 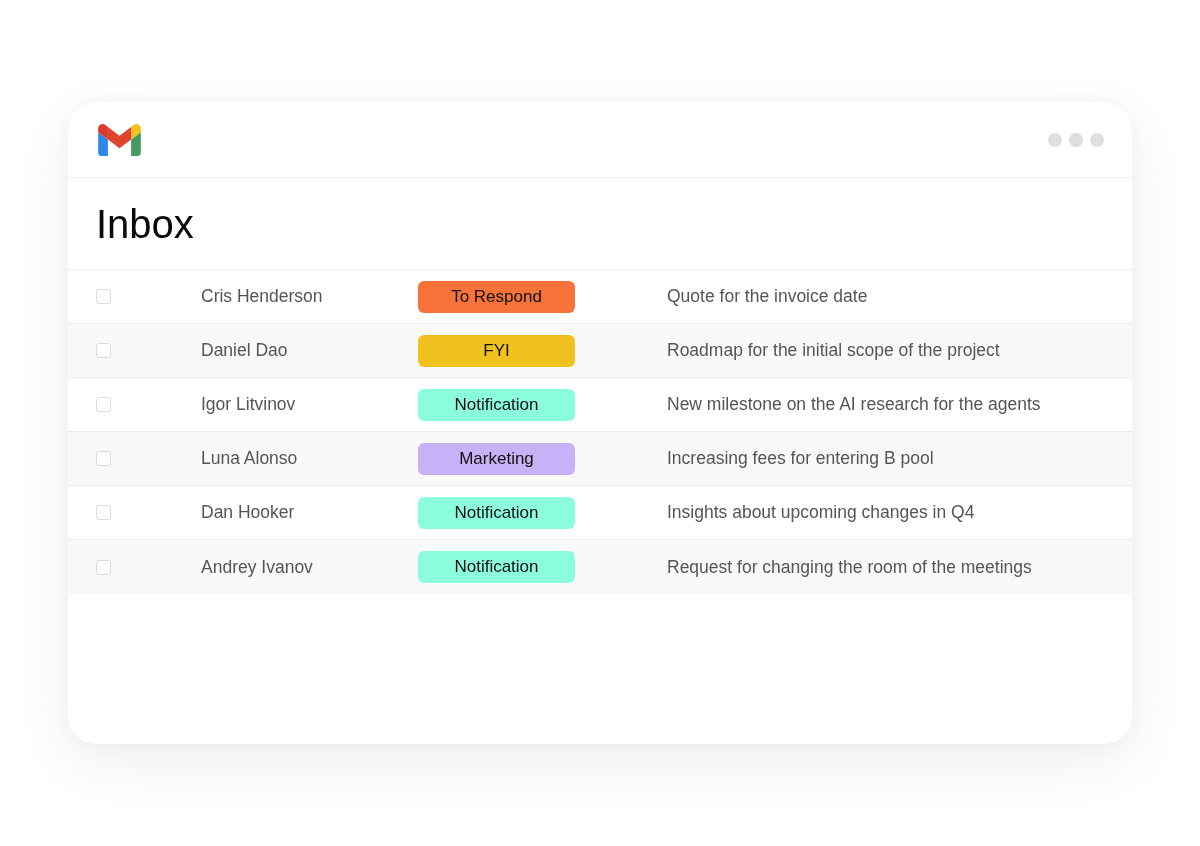 What do you see at coordinates (600, 351) in the screenshot?
I see `email-row: Daniel Dao FYI Roadmap for the initial scope of the project` at bounding box center [600, 351].